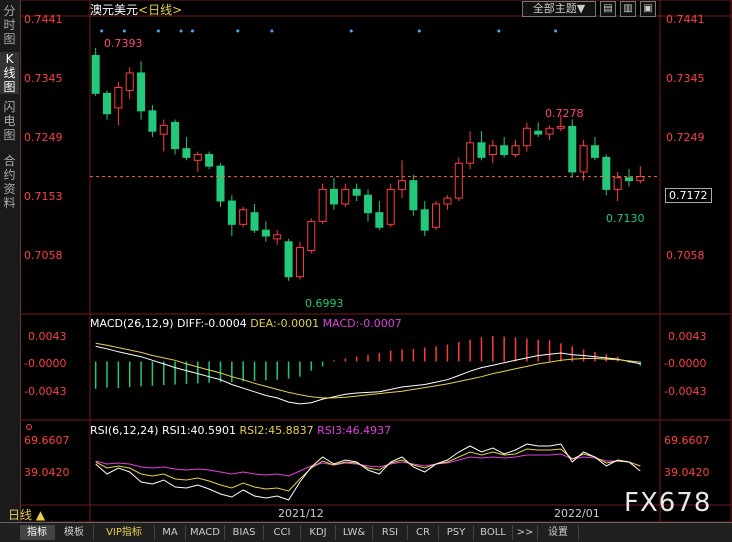  I want to click on low-annotation: 0.7130, so click(625, 218).